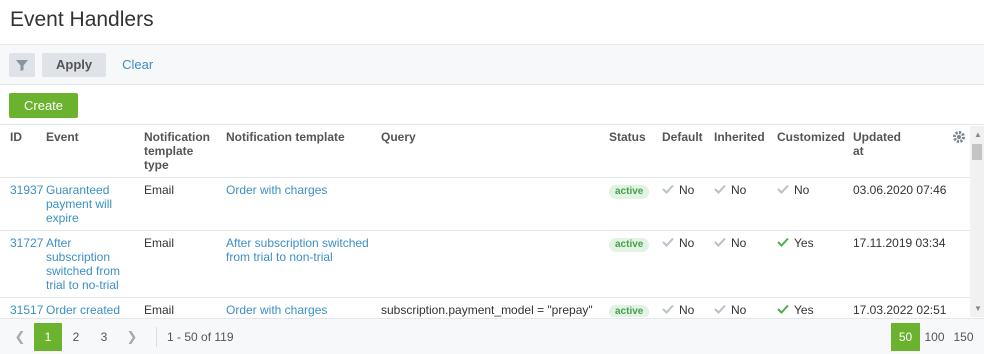  Describe the element at coordinates (883, 144) in the screenshot. I see `column-header-updated-label: Updated at` at that location.